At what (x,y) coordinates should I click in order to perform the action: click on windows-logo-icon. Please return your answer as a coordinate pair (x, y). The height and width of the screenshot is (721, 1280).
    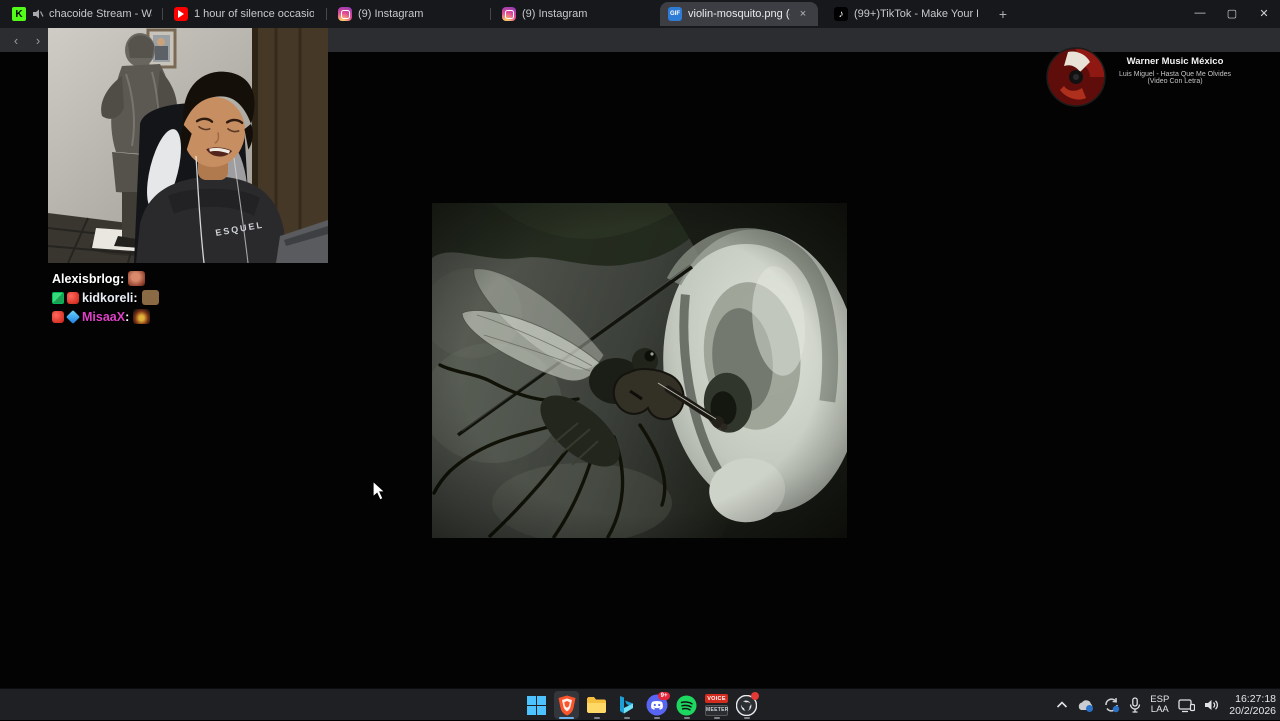
    Looking at the image, I should click on (536, 705).